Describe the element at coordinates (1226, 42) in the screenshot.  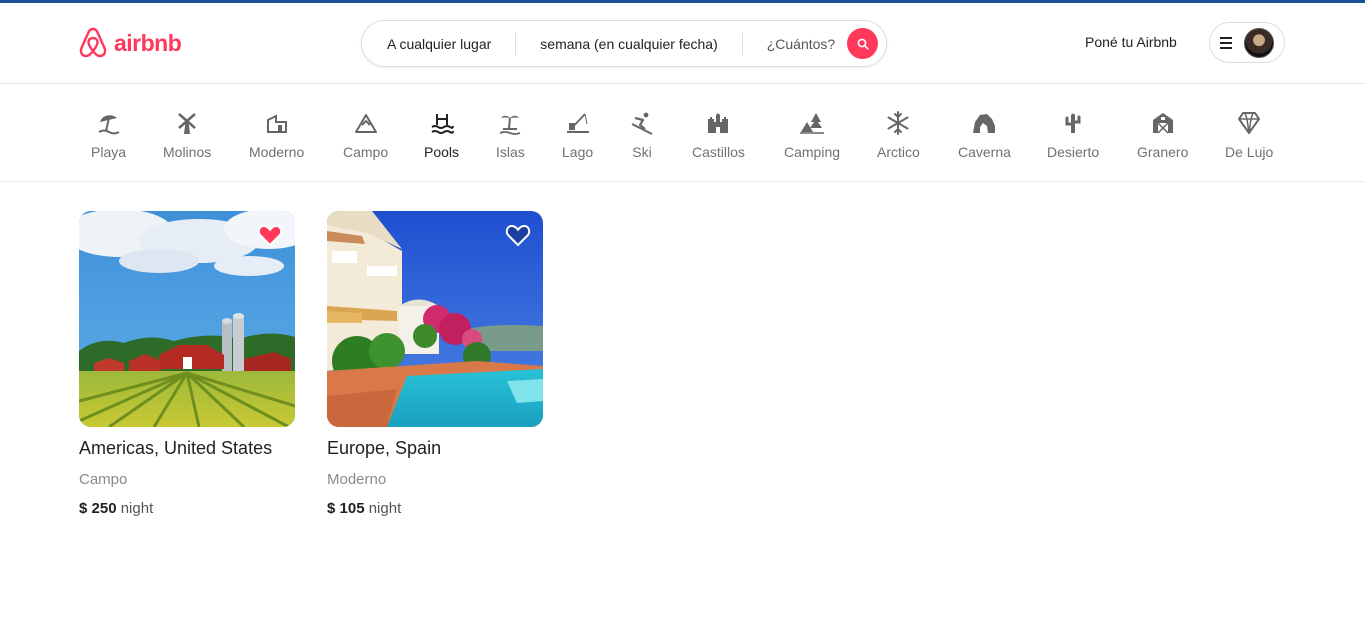
I see `hamburger-icon` at that location.